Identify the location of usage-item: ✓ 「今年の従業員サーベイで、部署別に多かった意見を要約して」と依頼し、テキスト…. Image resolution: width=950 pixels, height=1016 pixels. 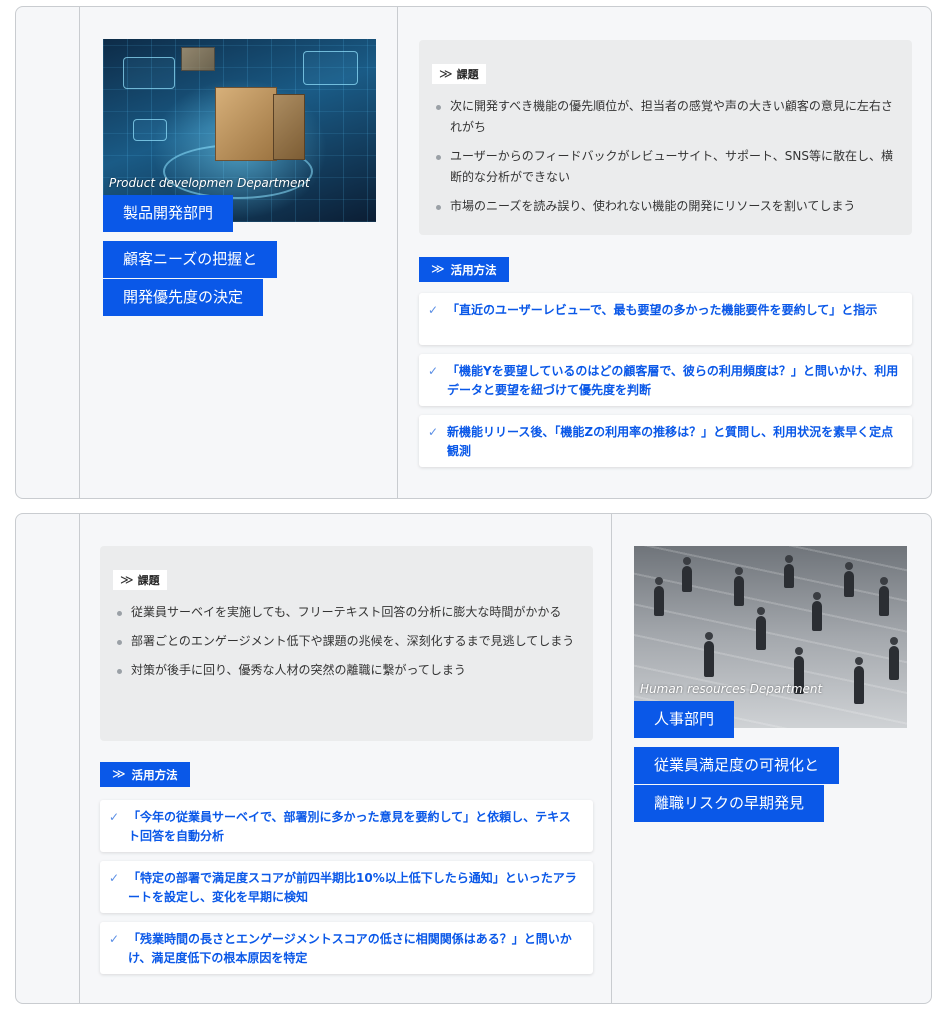
(346, 826).